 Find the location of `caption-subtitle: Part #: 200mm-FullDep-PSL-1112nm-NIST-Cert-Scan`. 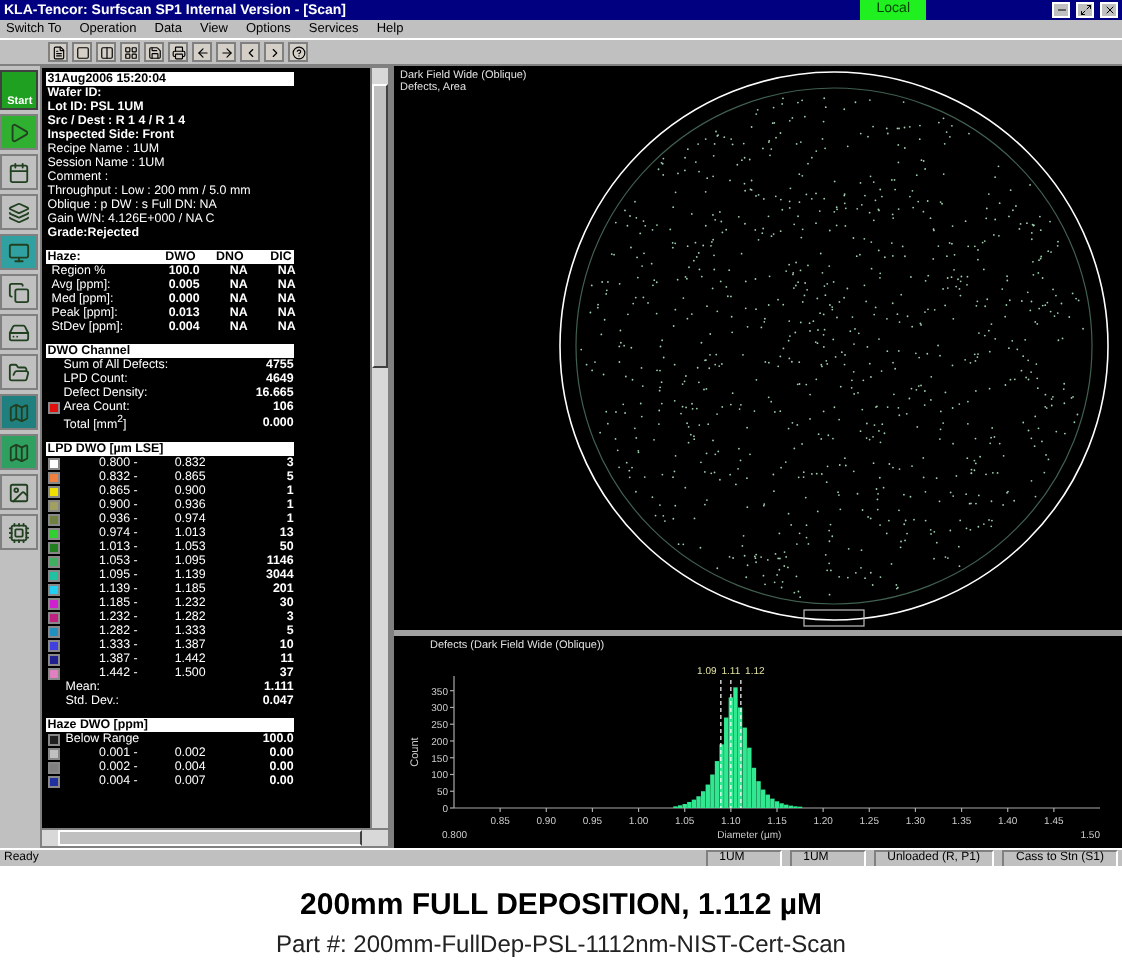

caption-subtitle: Part #: 200mm-FullDep-PSL-1112nm-NIST-Cert-Scan is located at coordinates (561, 943).